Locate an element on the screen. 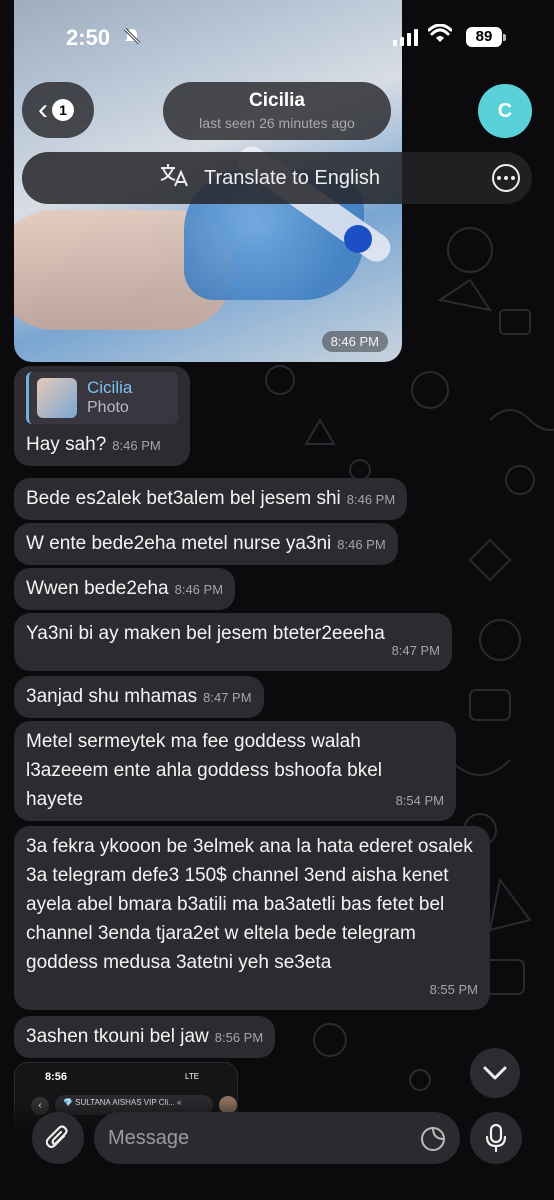  message-bubble: Wwen bede2eha 8:46 PM is located at coordinates (125, 589).